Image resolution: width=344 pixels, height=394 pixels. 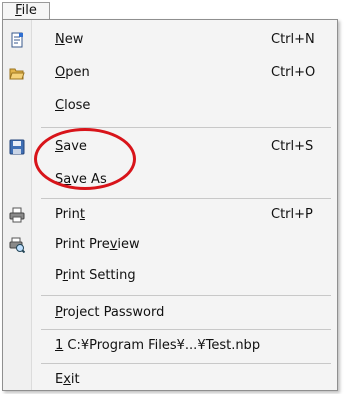 I want to click on menu-item-label: Close, so click(x=72, y=106).